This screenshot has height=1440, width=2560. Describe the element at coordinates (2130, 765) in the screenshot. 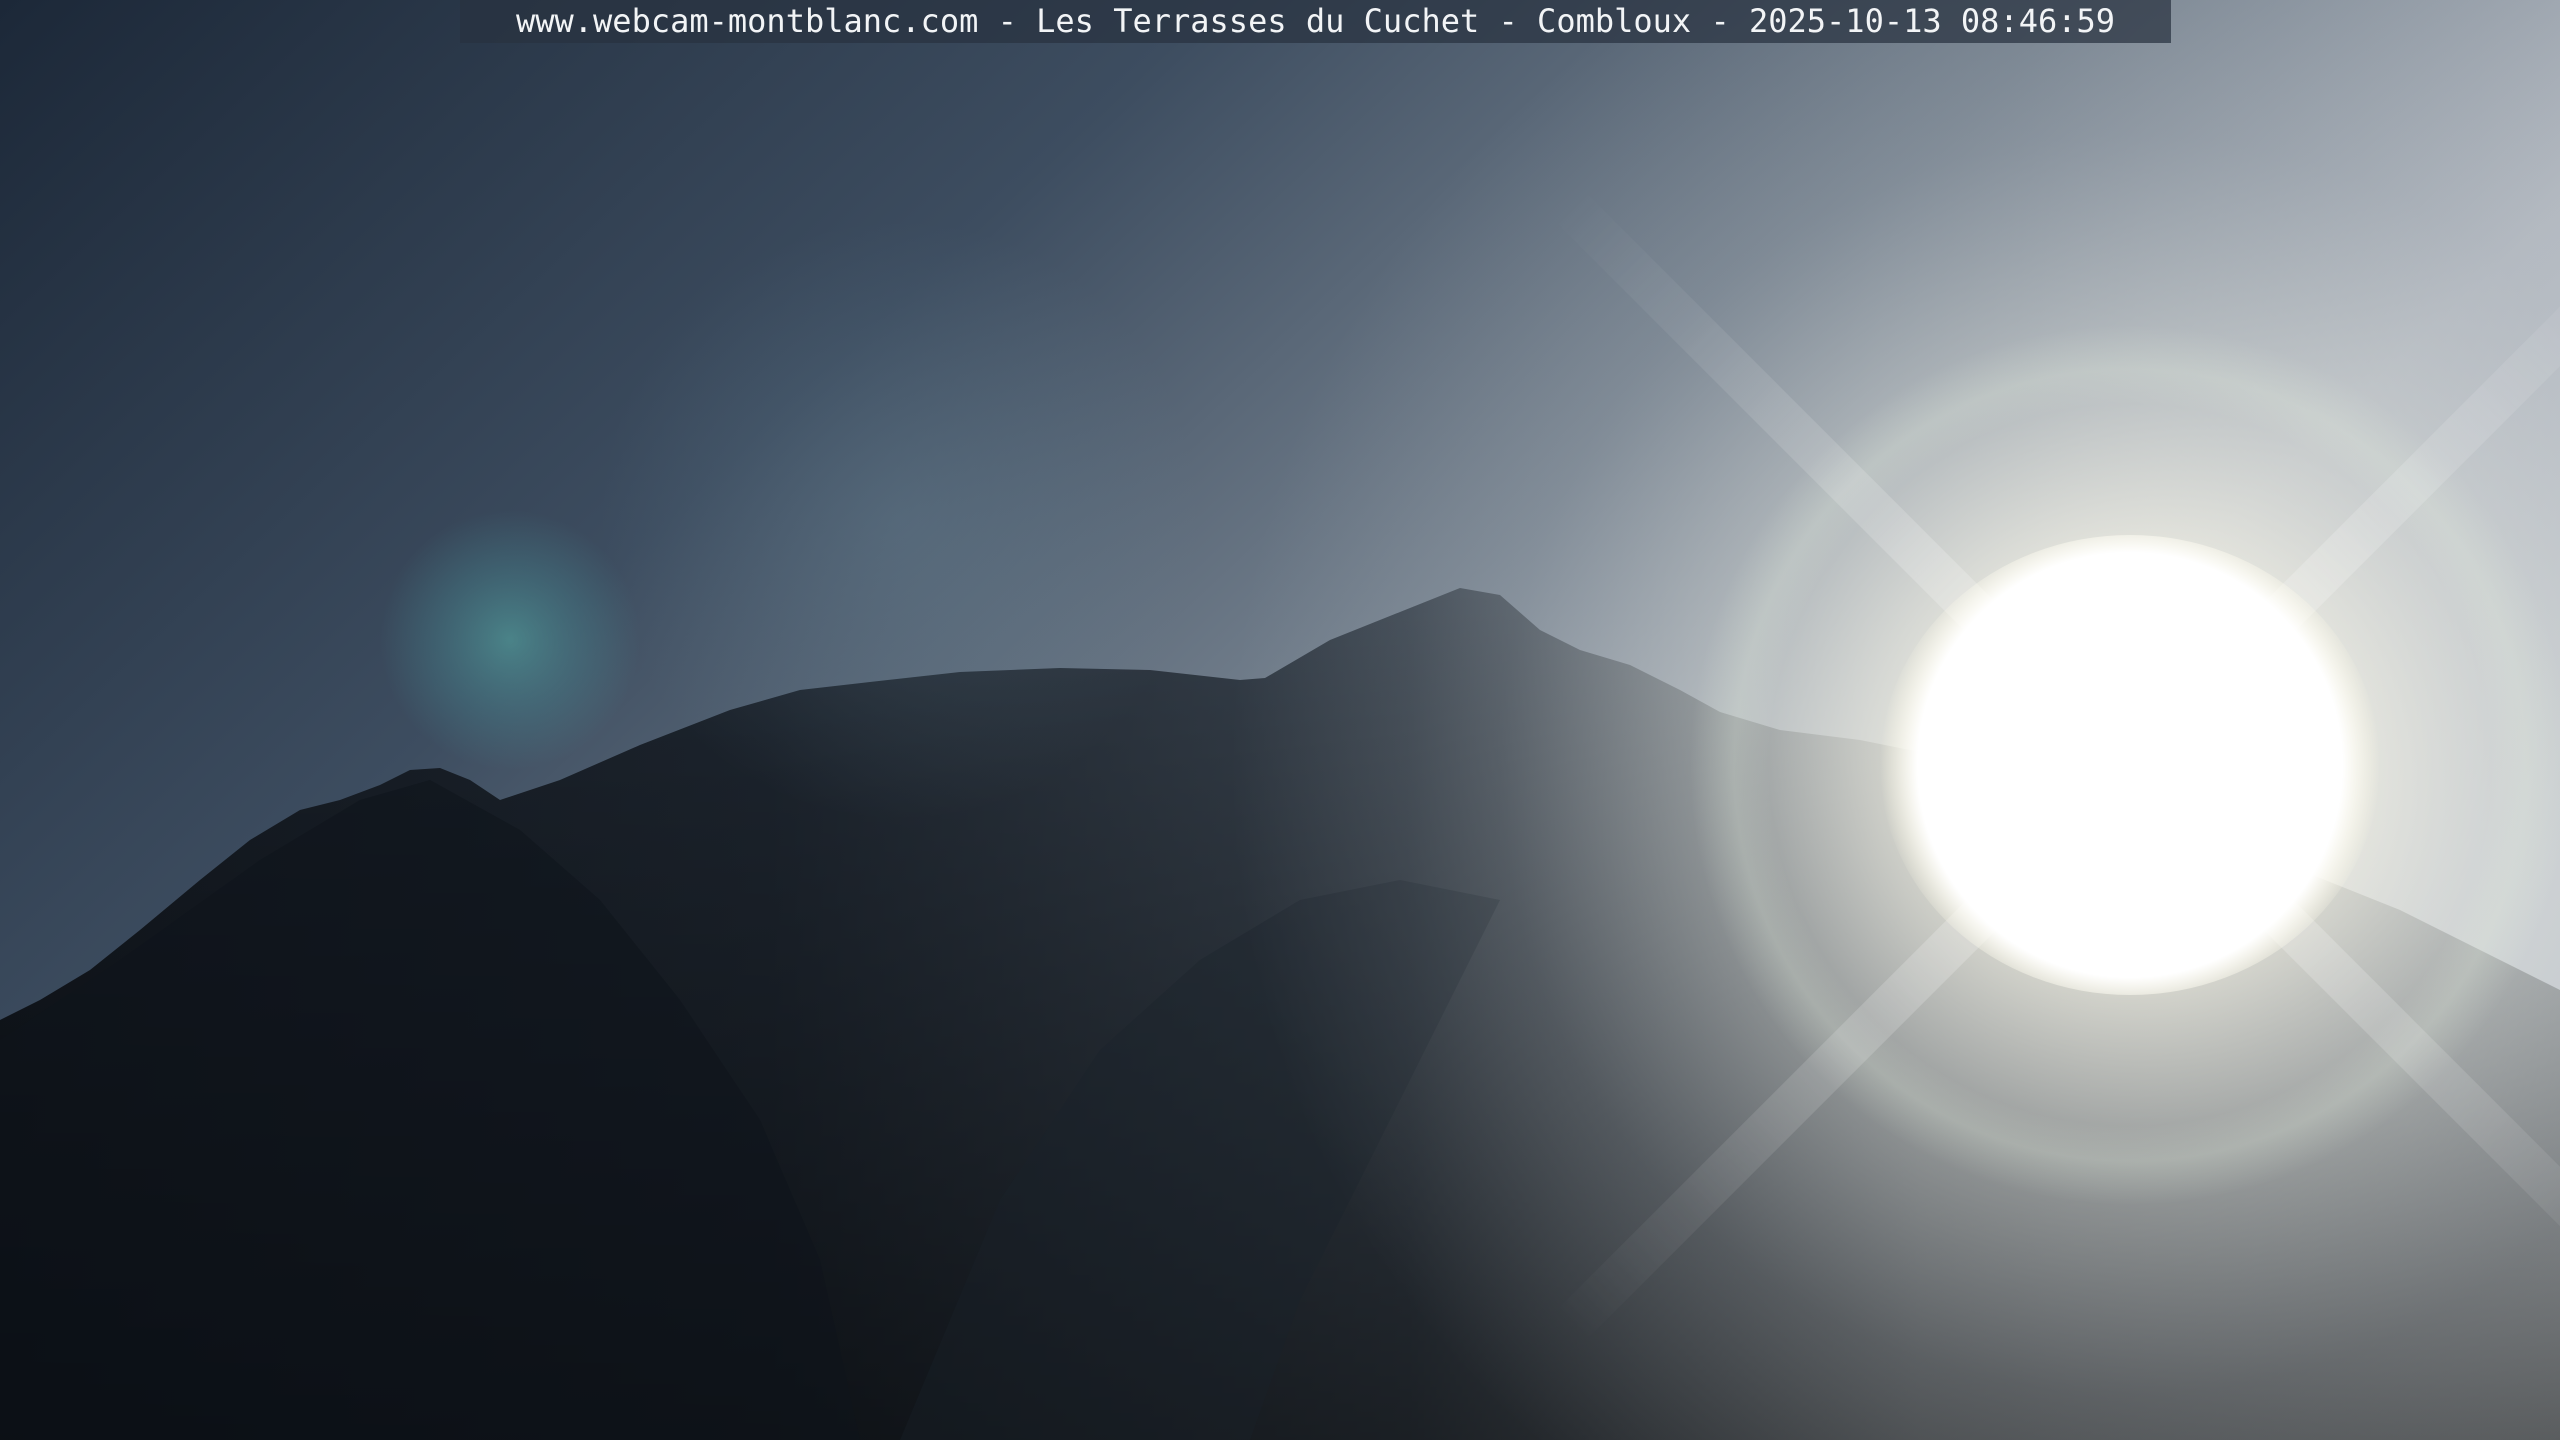

I see `sun` at that location.